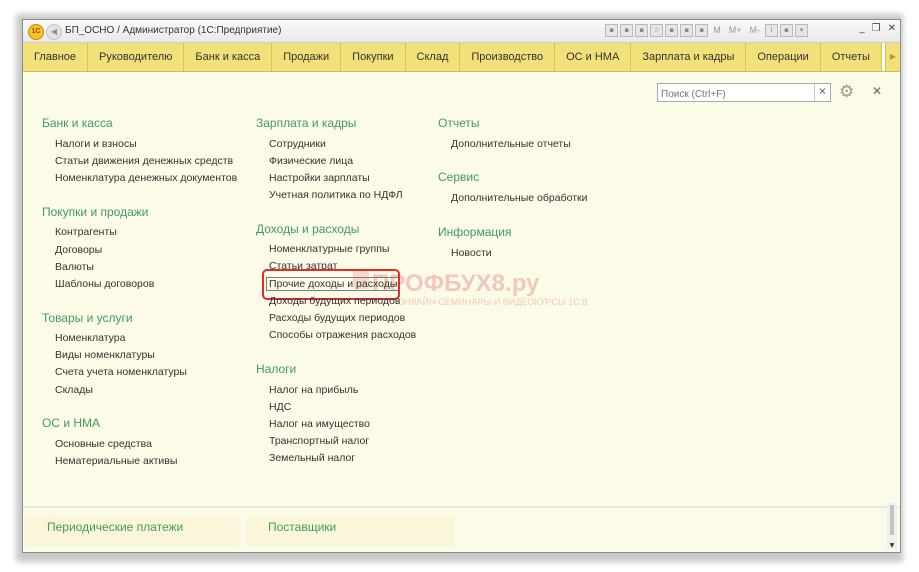 The width and height of the screenshot is (919, 572). Describe the element at coordinates (78, 250) in the screenshot. I see `link-contracts: Договоры` at that location.